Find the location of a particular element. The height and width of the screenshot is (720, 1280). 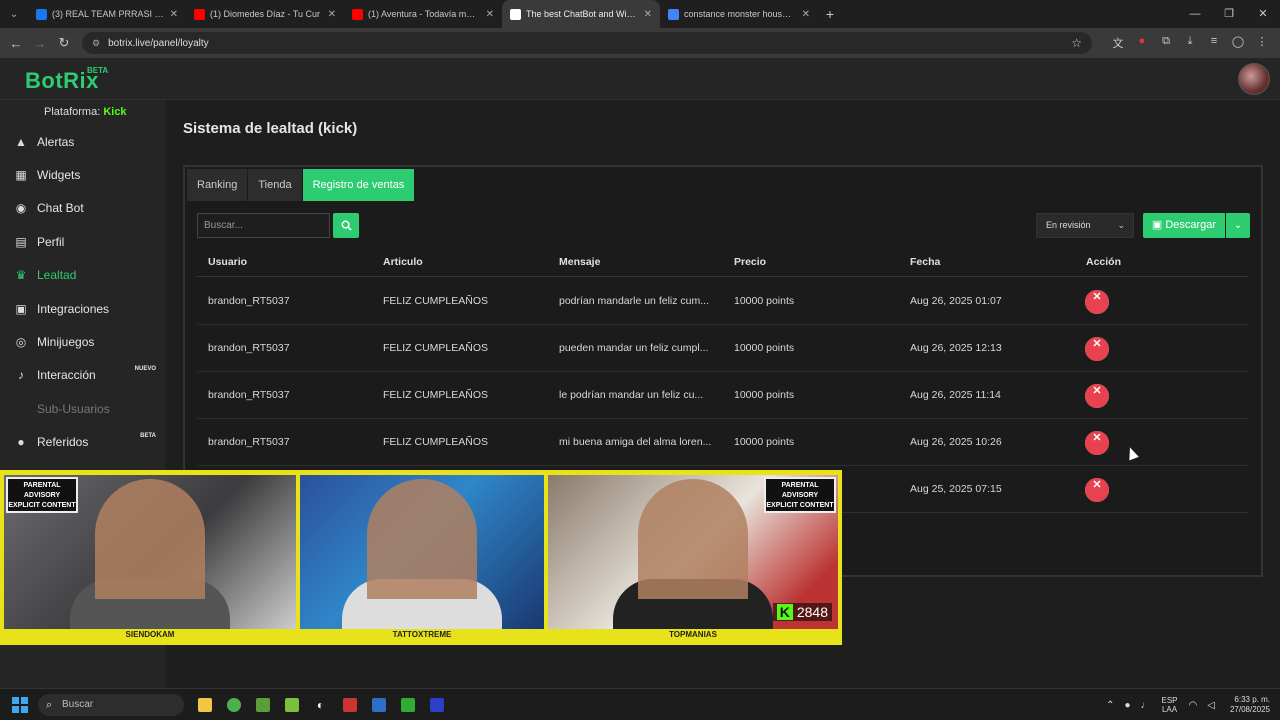

puzzle-icon: ⧉ is located at coordinates (1166, 43).